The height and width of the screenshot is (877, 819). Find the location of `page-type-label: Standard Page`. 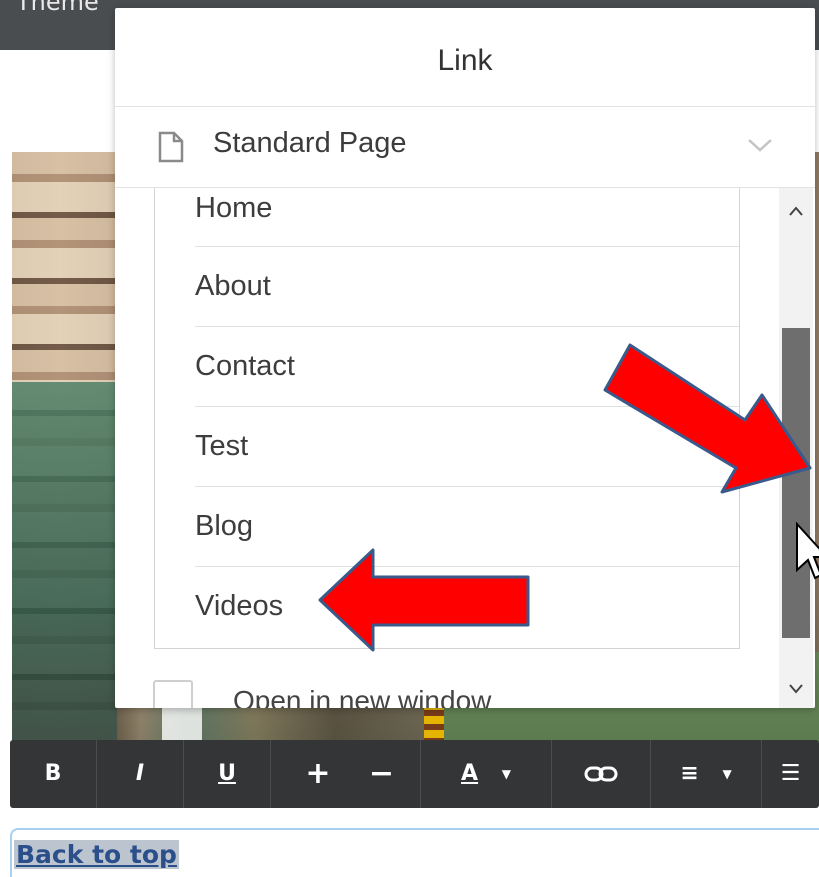

page-type-label: Standard Page is located at coordinates (310, 143).